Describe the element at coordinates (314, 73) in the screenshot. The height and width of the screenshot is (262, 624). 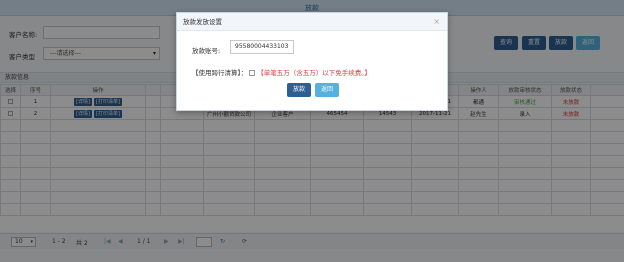
I see `fee-note: 【单笔五万（含五万）以下免手续费。】` at that location.